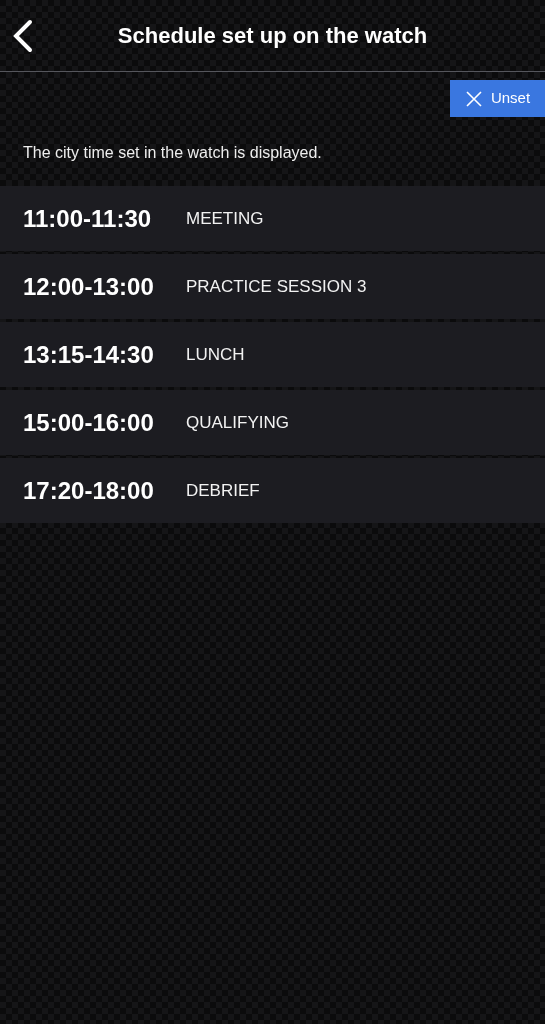 The width and height of the screenshot is (545, 1024). I want to click on time-range: 11:00-11:30, so click(87, 218).